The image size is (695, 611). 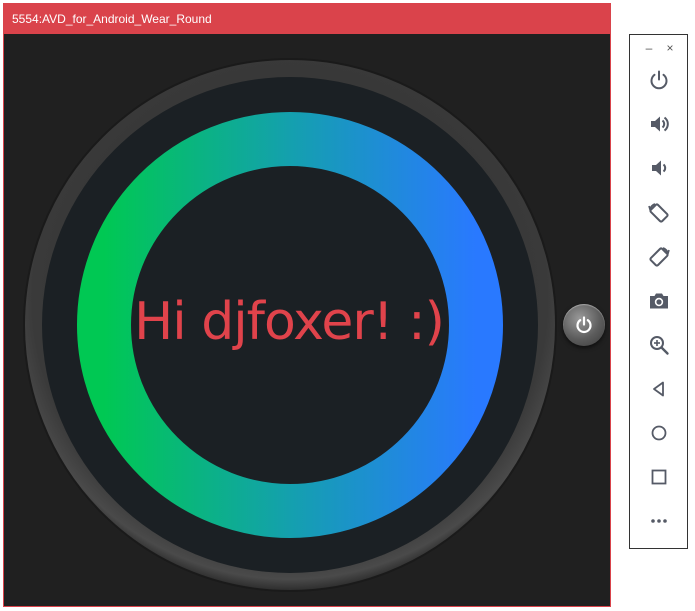 I want to click on toolbar-power-button, so click(x=659, y=80).